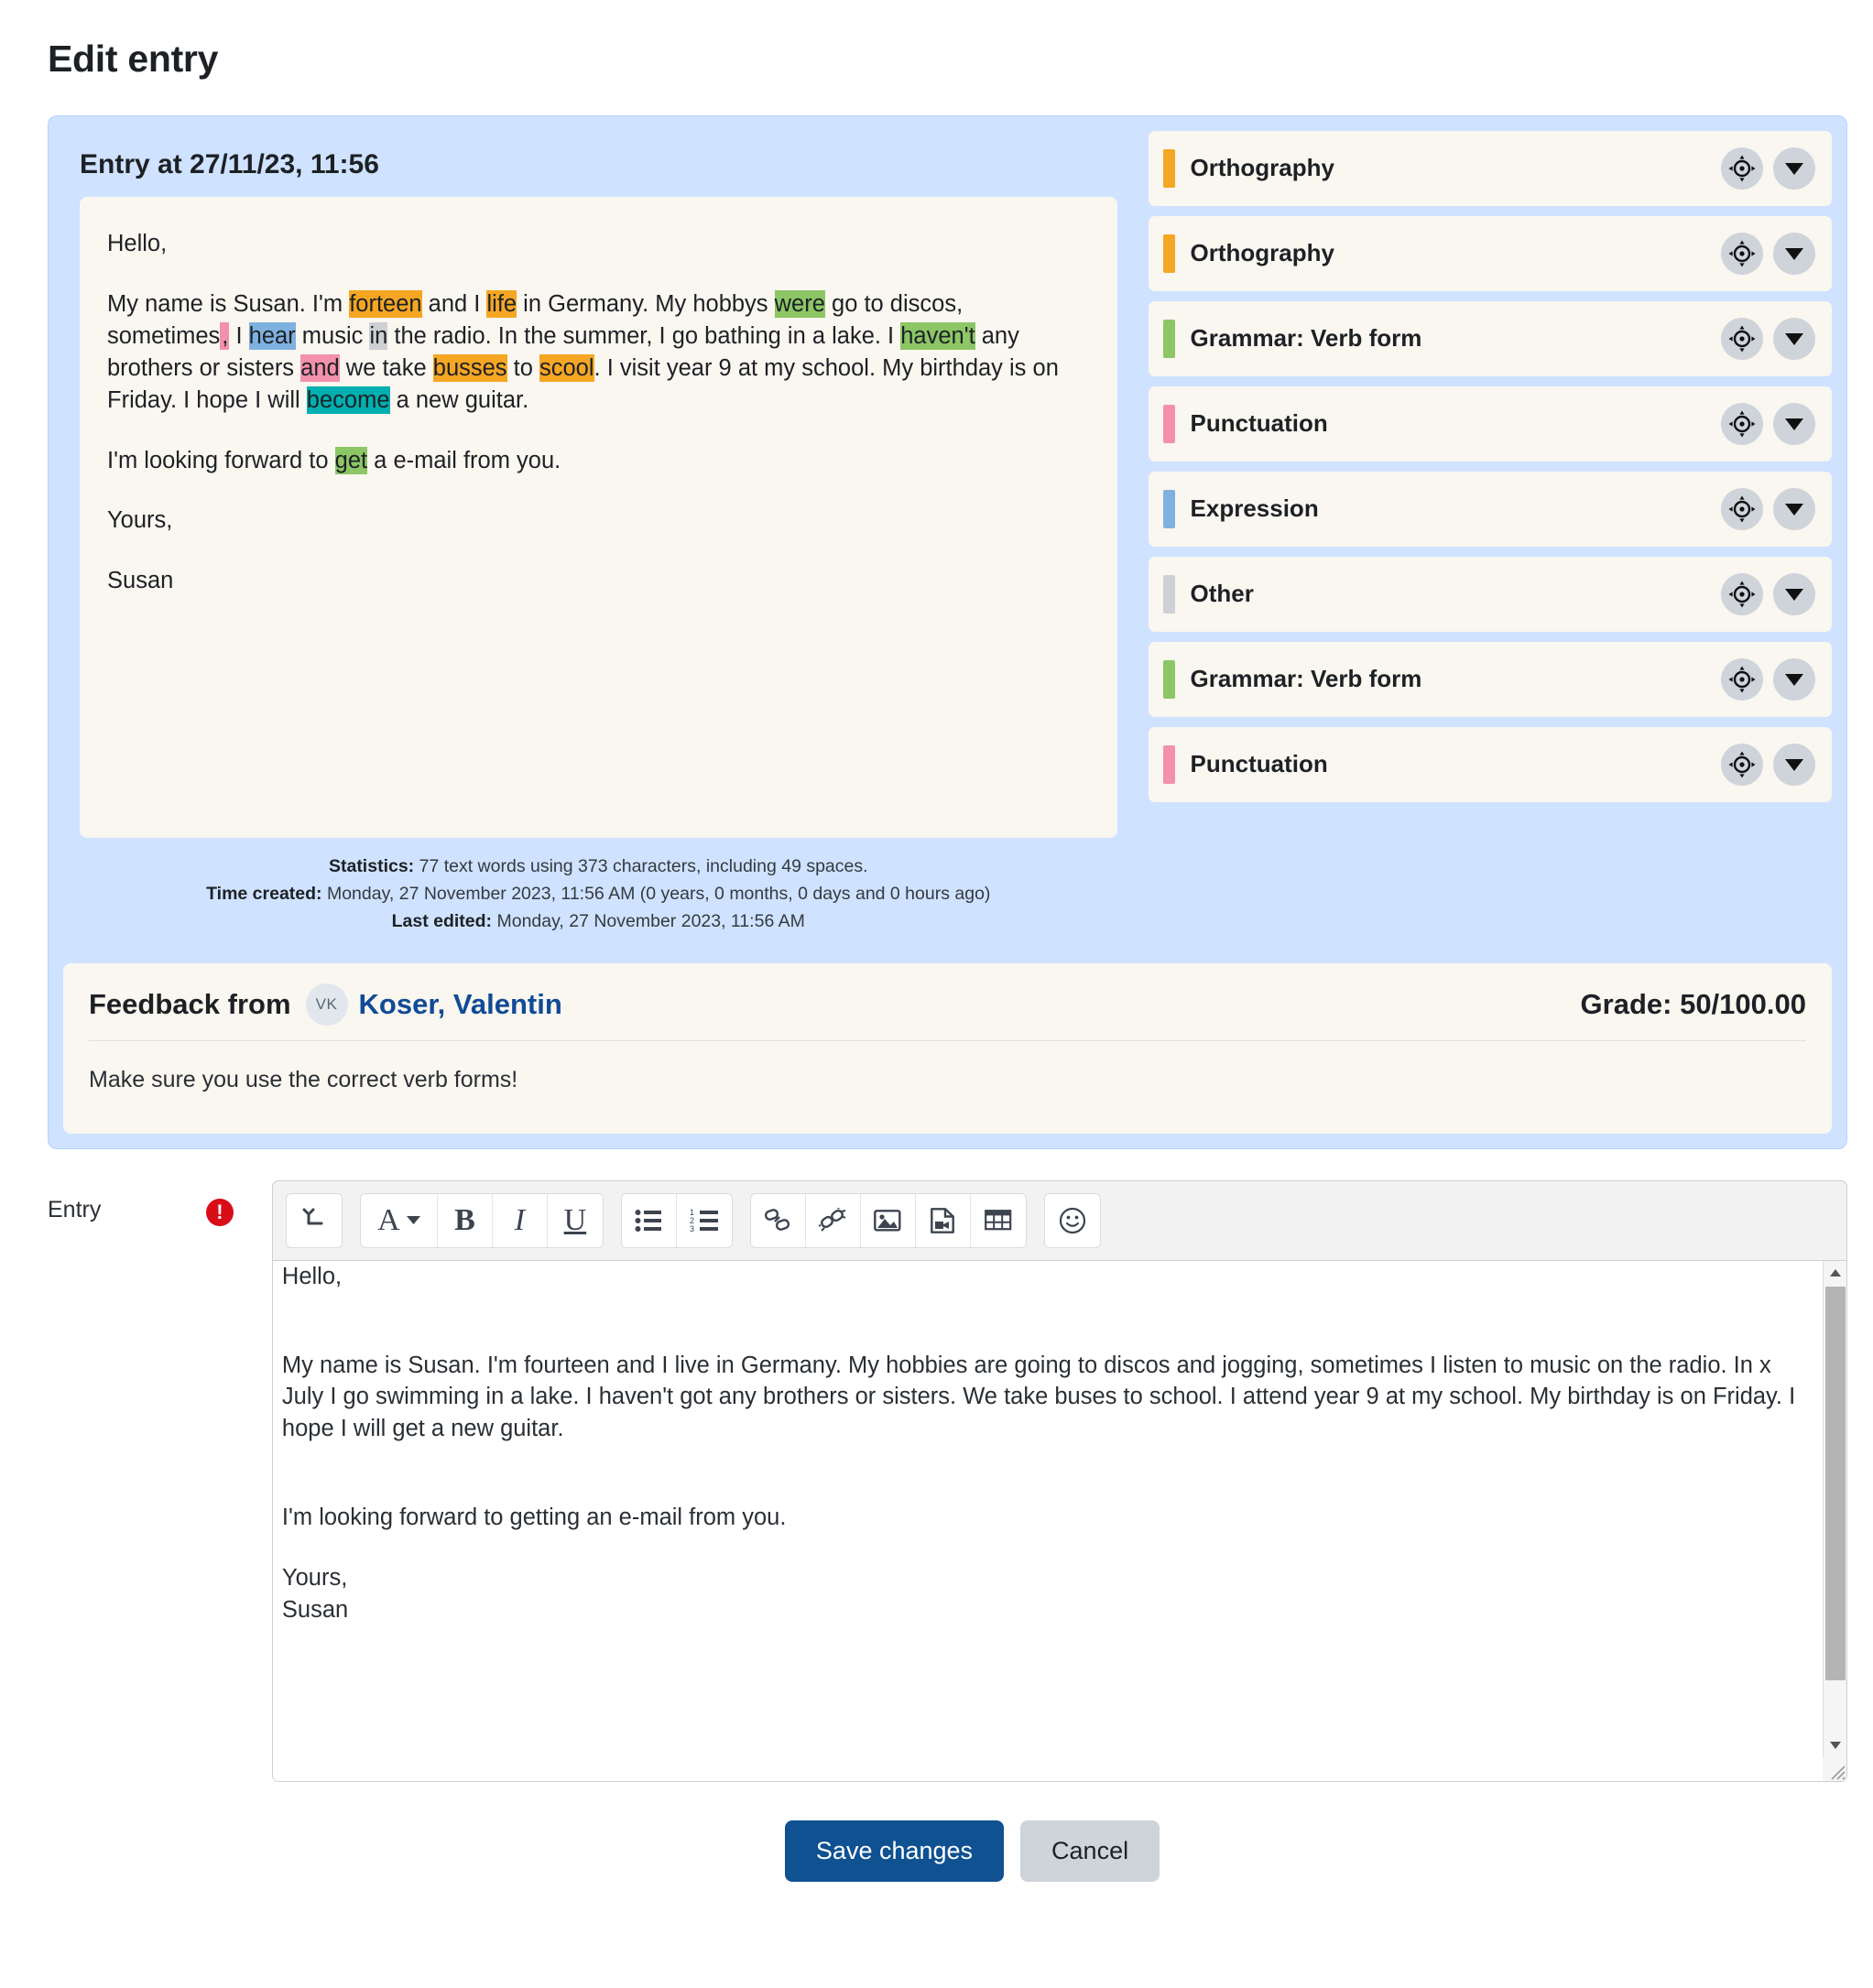 Image resolution: width=1873 pixels, height=1988 pixels. I want to click on insert-link-icon, so click(778, 1220).